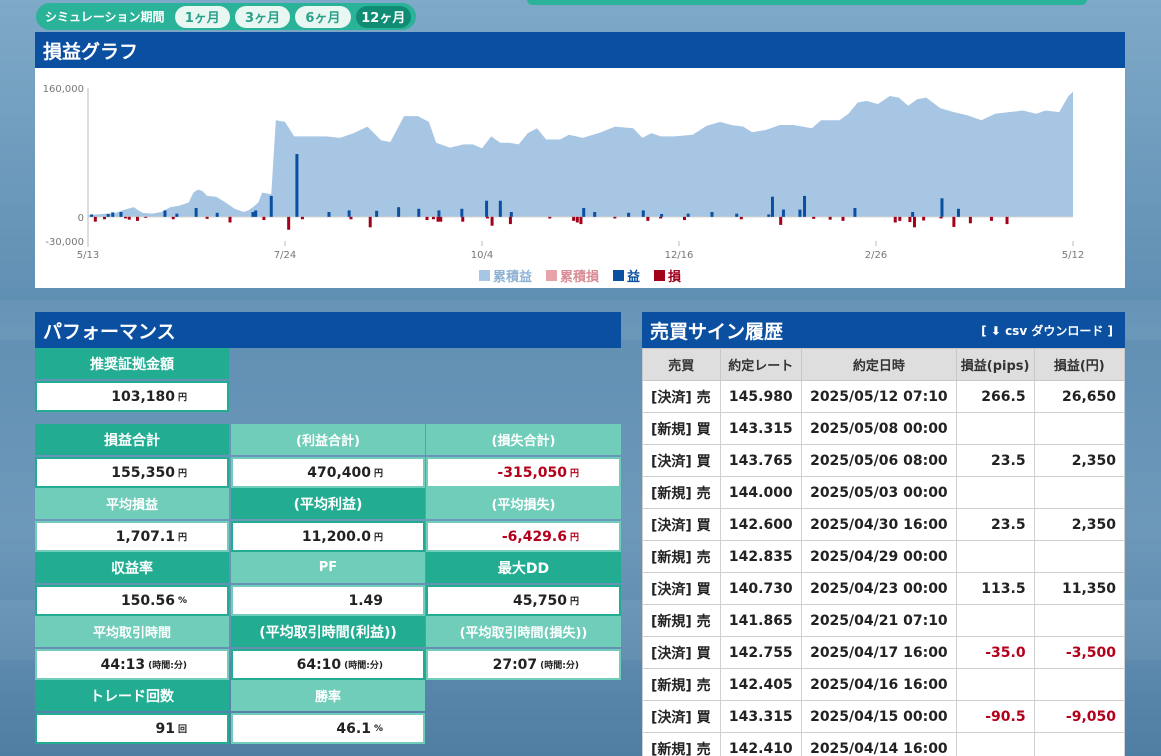 Image resolution: width=1161 pixels, height=756 pixels. What do you see at coordinates (1073, 255) in the screenshot?
I see `x-tick-label: 5/12` at bounding box center [1073, 255].